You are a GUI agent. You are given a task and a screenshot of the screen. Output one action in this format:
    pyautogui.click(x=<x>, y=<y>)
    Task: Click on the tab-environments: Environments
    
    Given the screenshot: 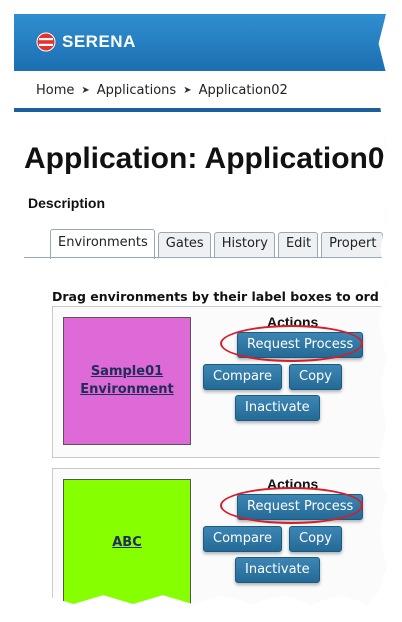 What is the action you would take?
    pyautogui.click(x=102, y=244)
    